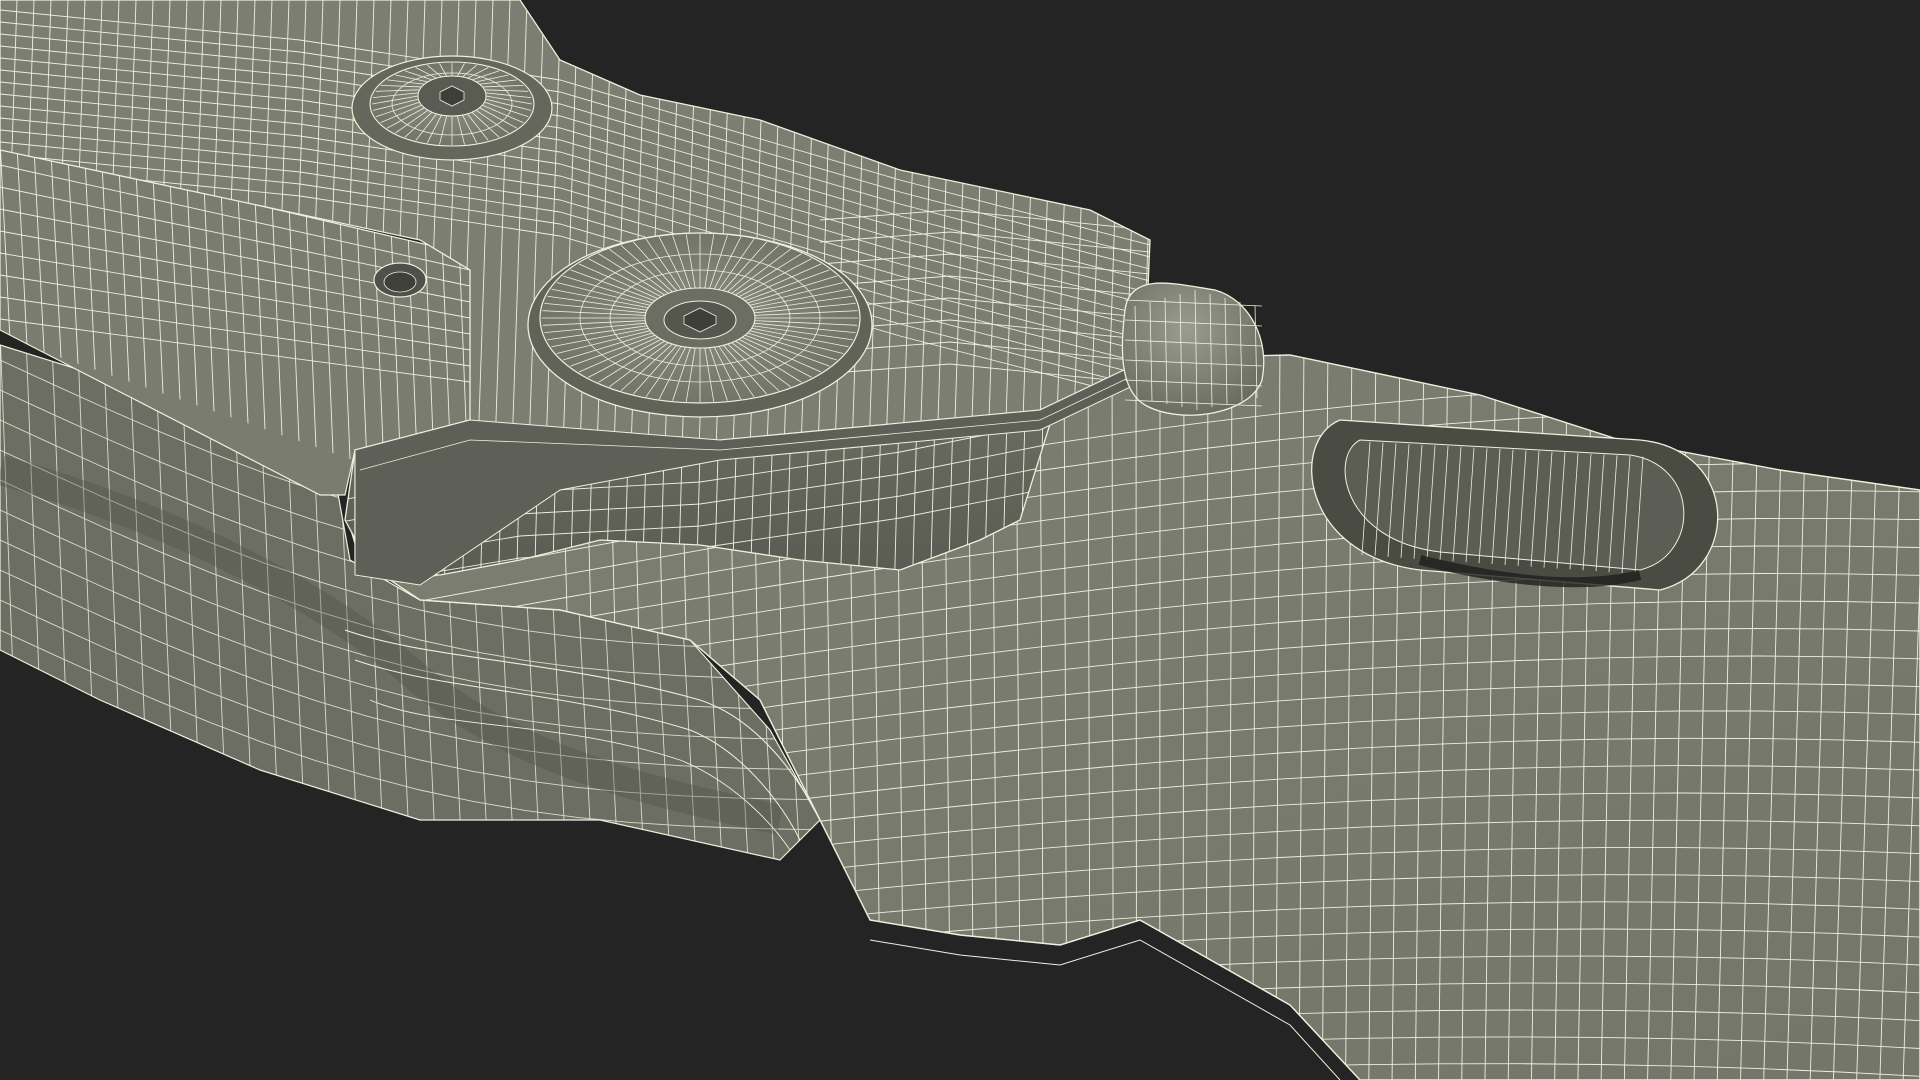  What do you see at coordinates (1193, 349) in the screenshot?
I see `thumb-stud` at bounding box center [1193, 349].